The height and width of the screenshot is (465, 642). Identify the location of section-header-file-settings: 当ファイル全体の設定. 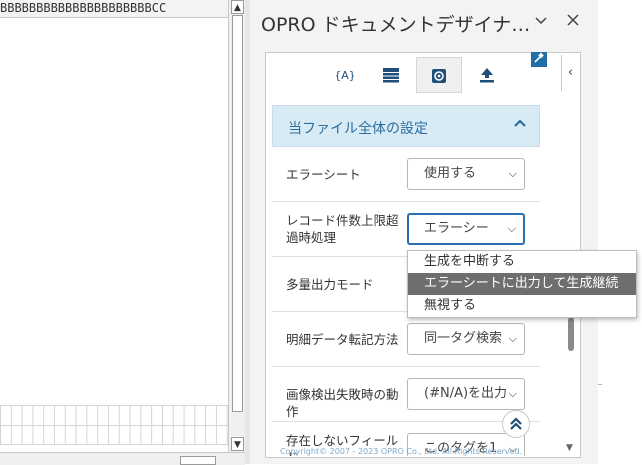
(406, 126).